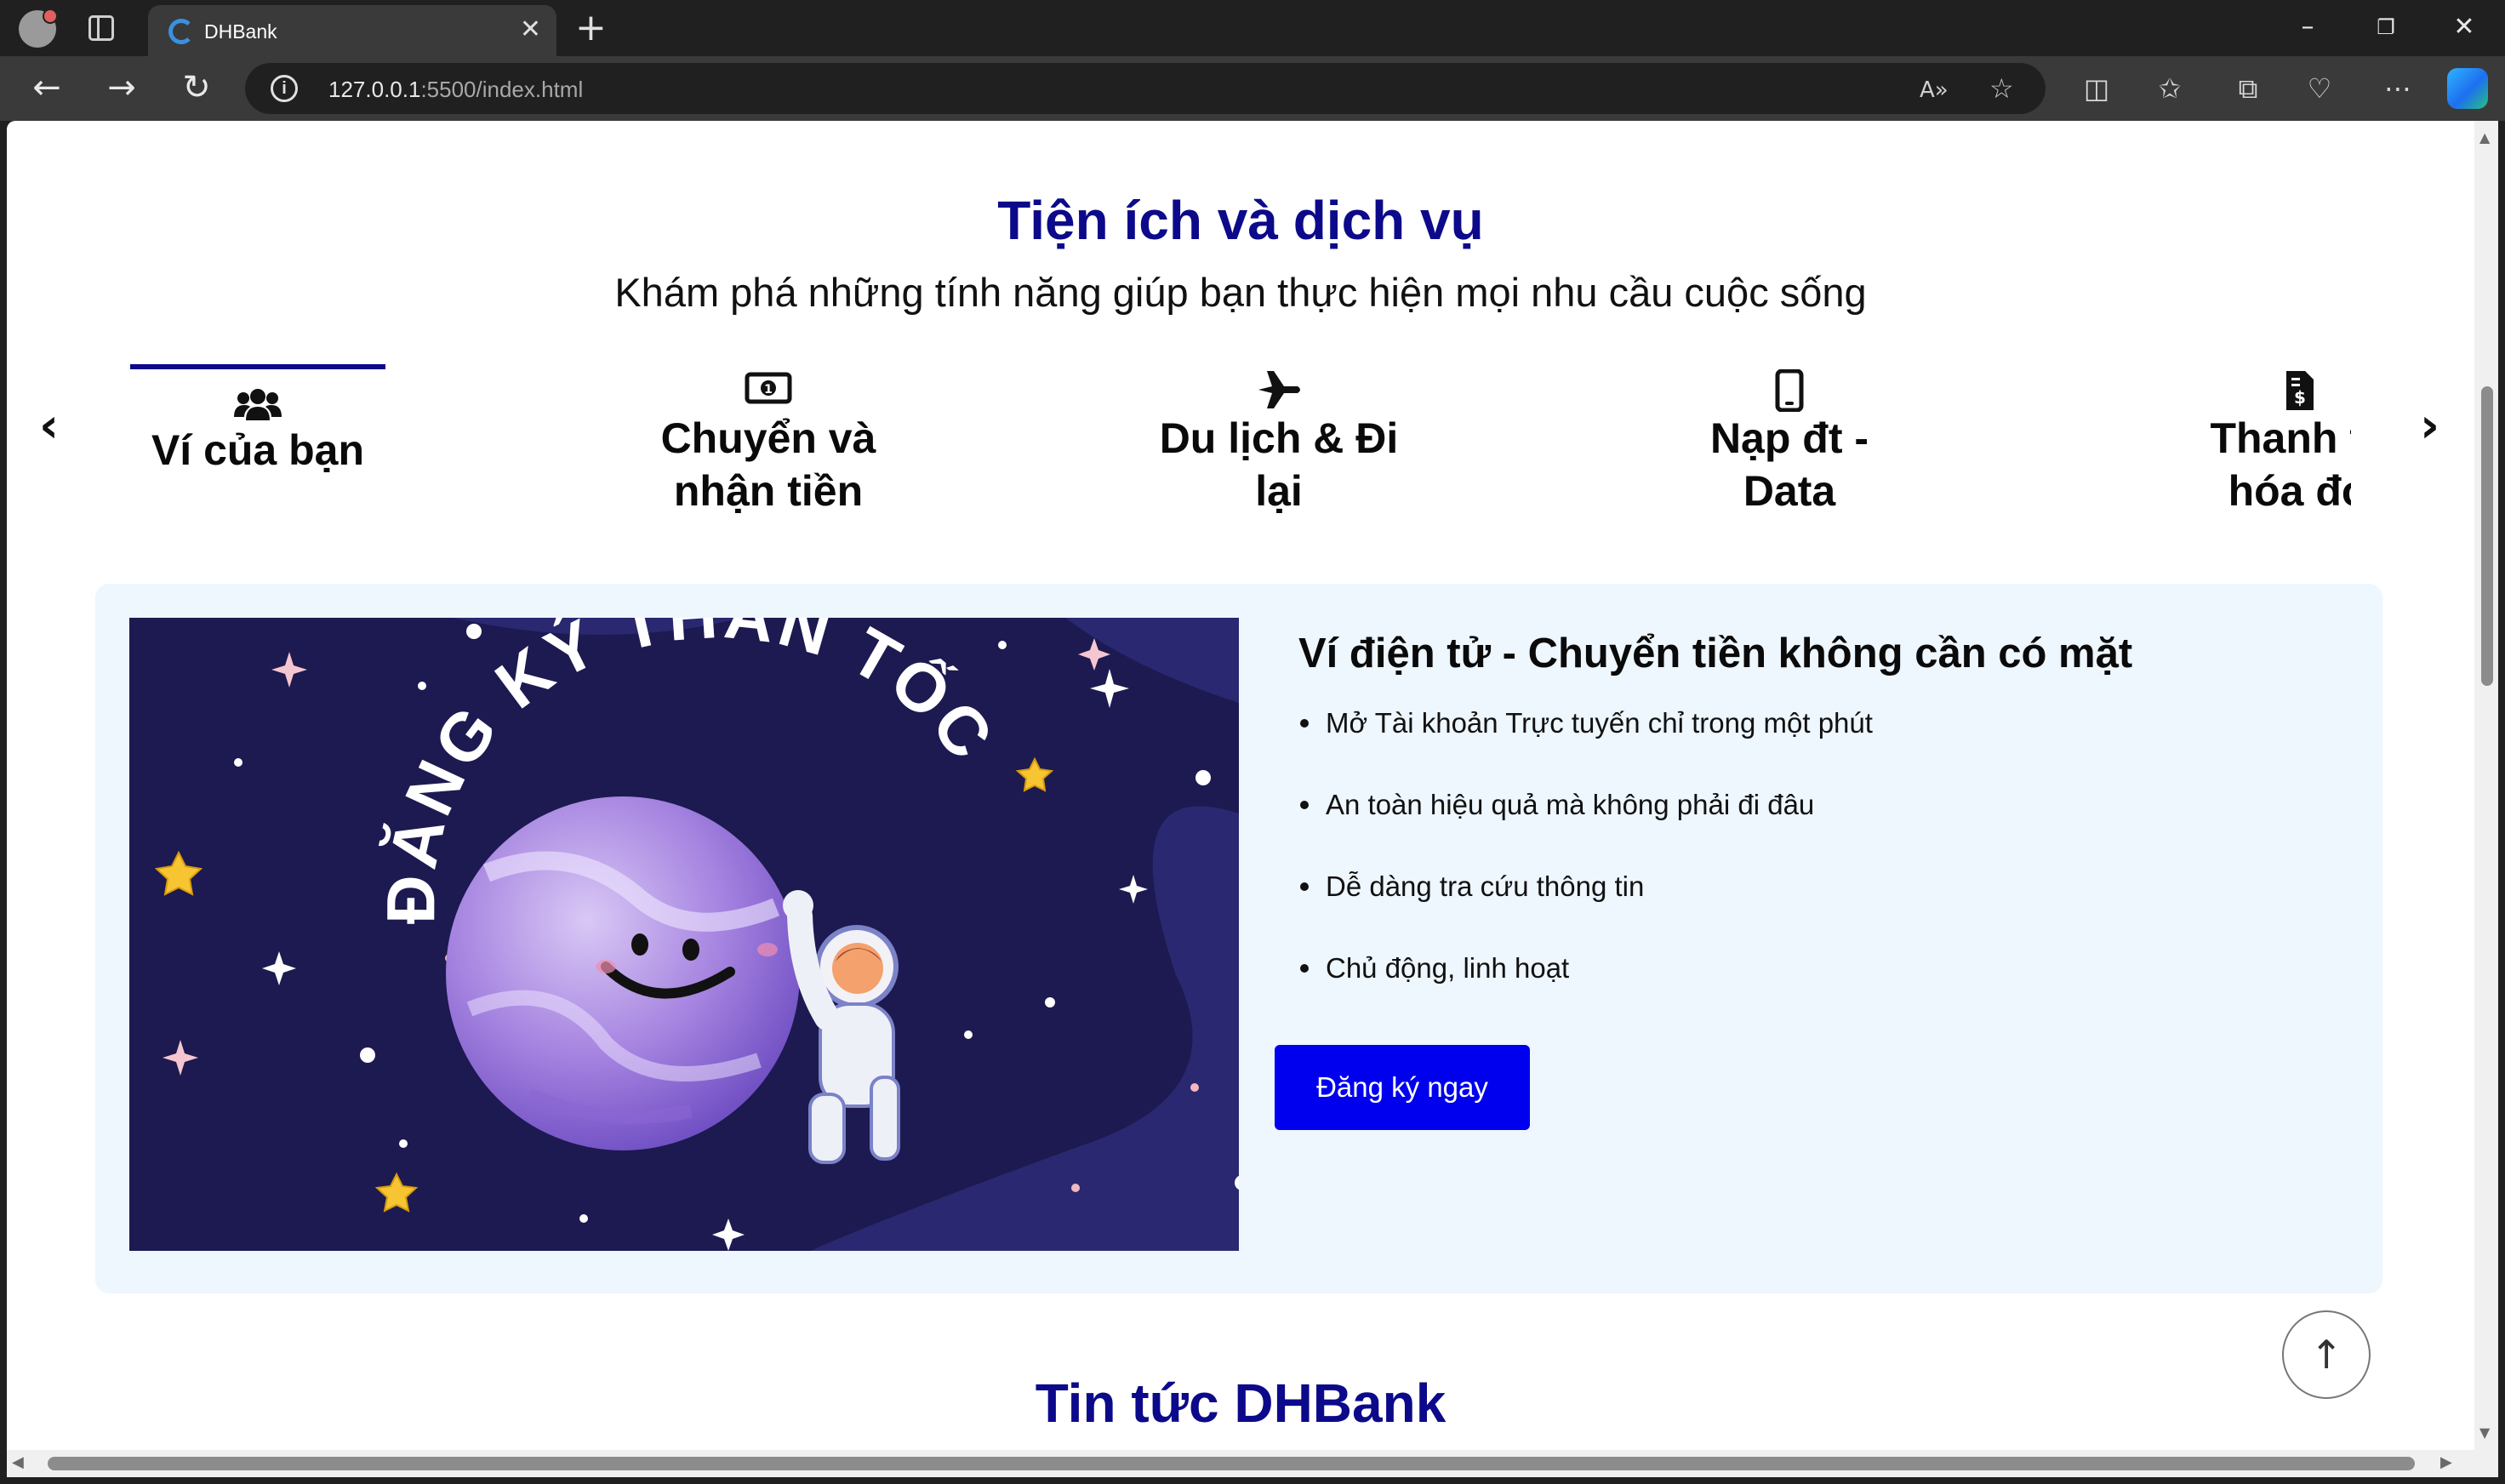 The width and height of the screenshot is (2505, 1484). Describe the element at coordinates (2097, 88) in the screenshot. I see `split-screen-icon: ◫` at that location.